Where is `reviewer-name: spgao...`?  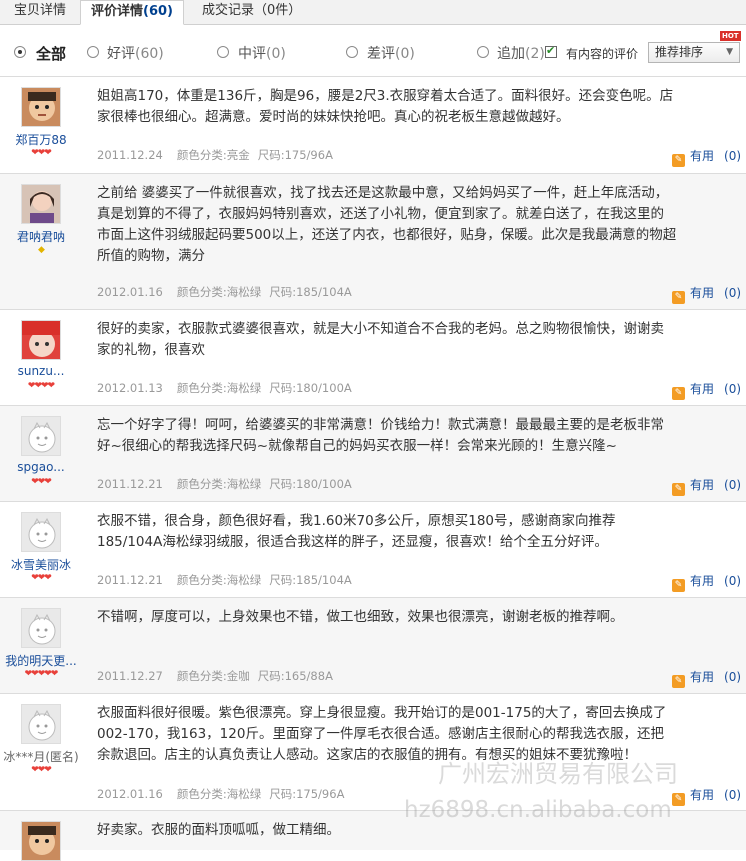 reviewer-name: spgao... is located at coordinates (41, 467).